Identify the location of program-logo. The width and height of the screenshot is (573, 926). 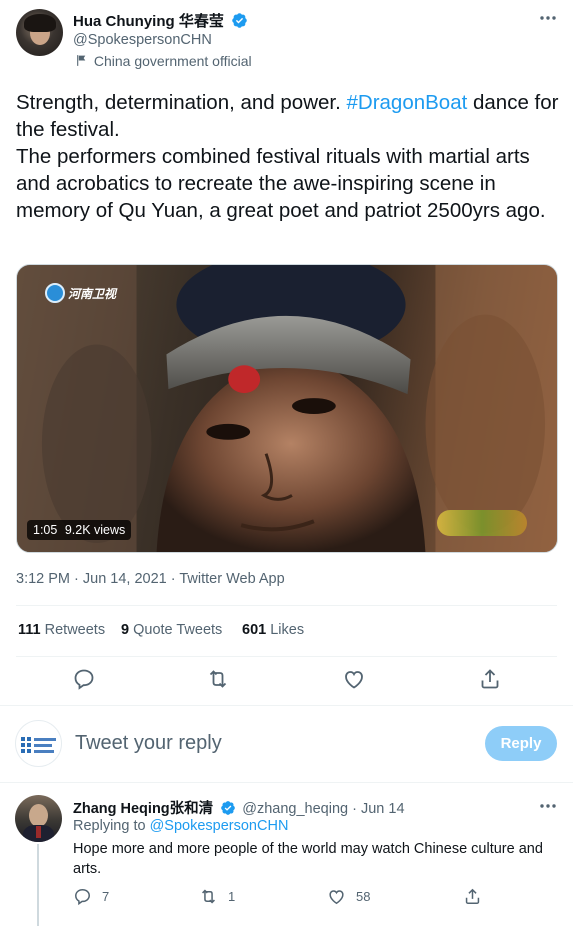
(482, 523).